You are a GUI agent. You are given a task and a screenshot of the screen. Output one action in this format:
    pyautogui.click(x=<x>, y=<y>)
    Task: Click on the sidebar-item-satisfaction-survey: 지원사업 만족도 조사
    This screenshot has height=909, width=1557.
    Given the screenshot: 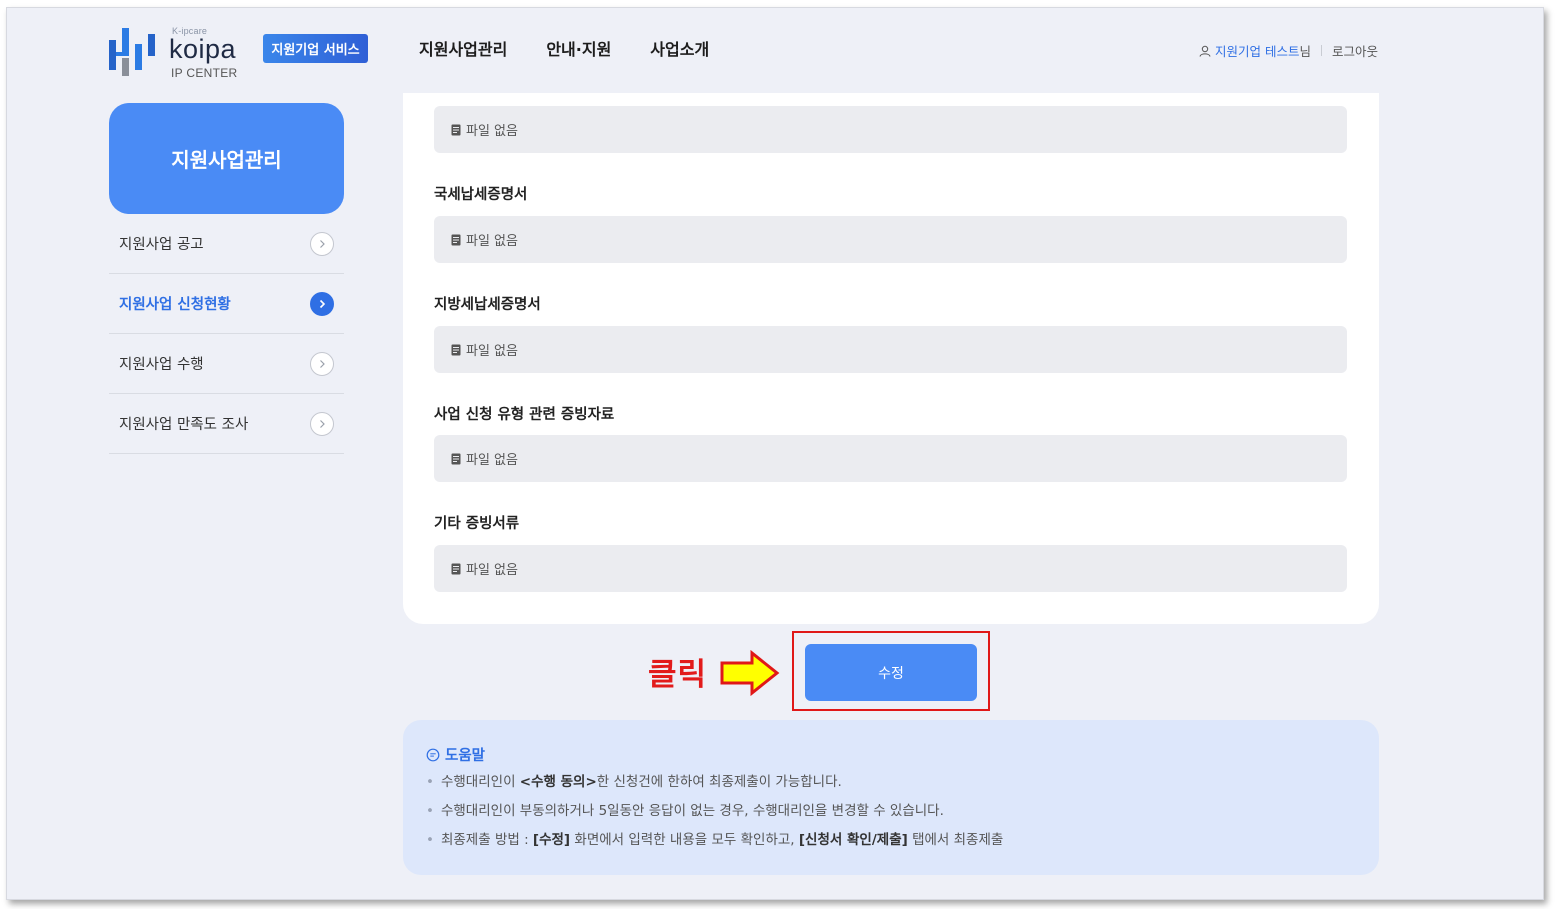 What is the action you would take?
    pyautogui.click(x=226, y=424)
    